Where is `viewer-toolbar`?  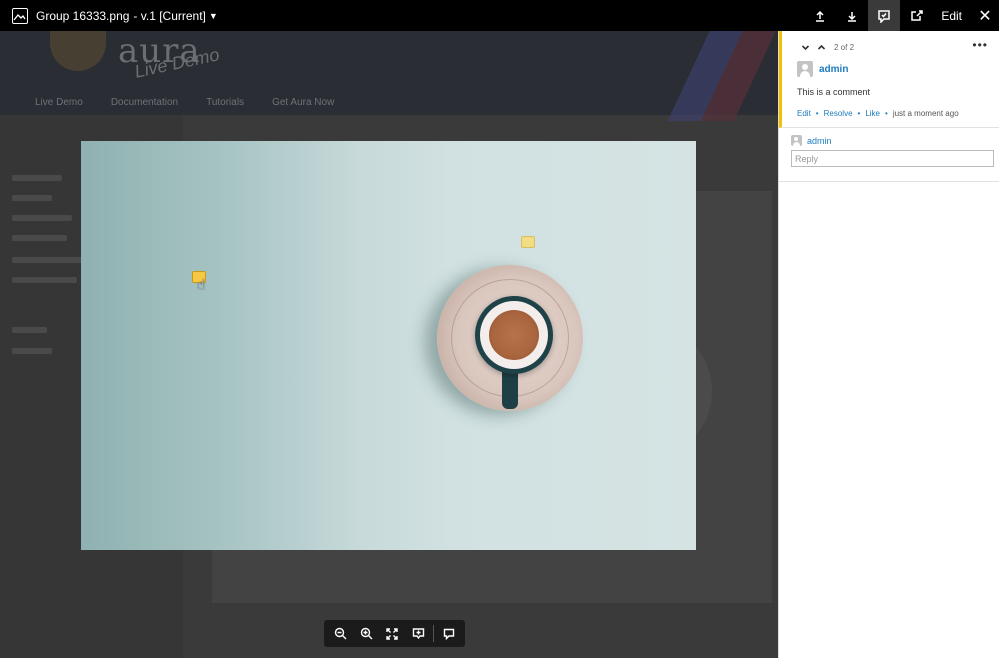 viewer-toolbar is located at coordinates (394, 633).